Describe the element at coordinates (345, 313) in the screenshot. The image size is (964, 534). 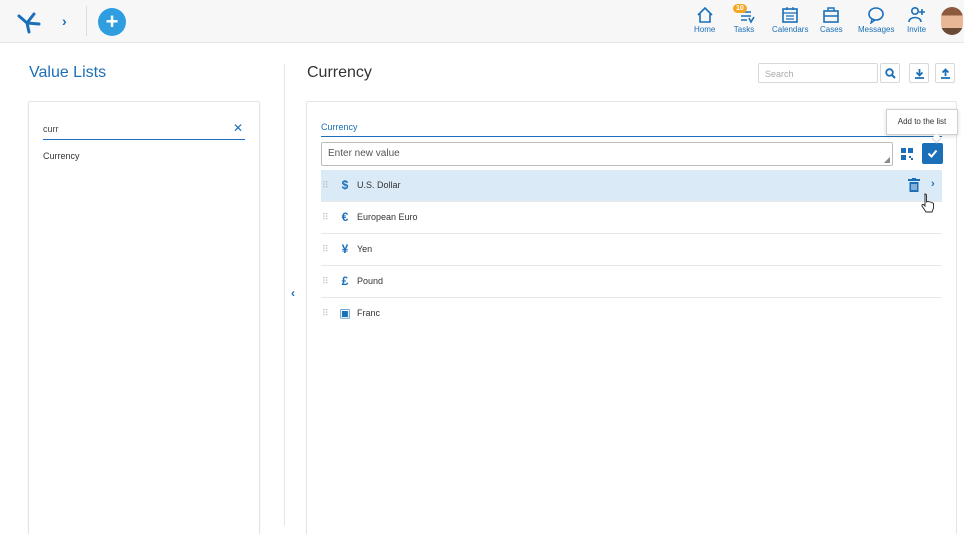
I see `banknote-icon: ▣` at that location.